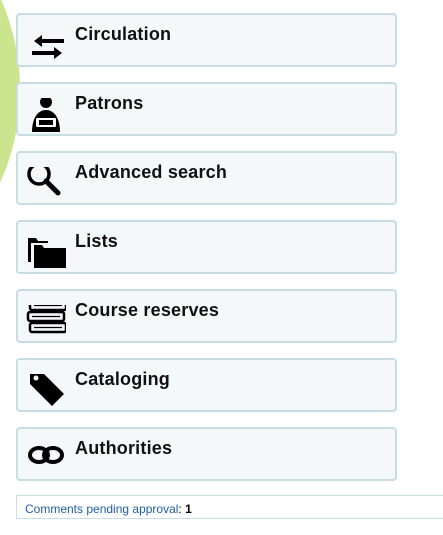  What do you see at coordinates (46, 49) in the screenshot?
I see `circulation-arrows-icon` at bounding box center [46, 49].